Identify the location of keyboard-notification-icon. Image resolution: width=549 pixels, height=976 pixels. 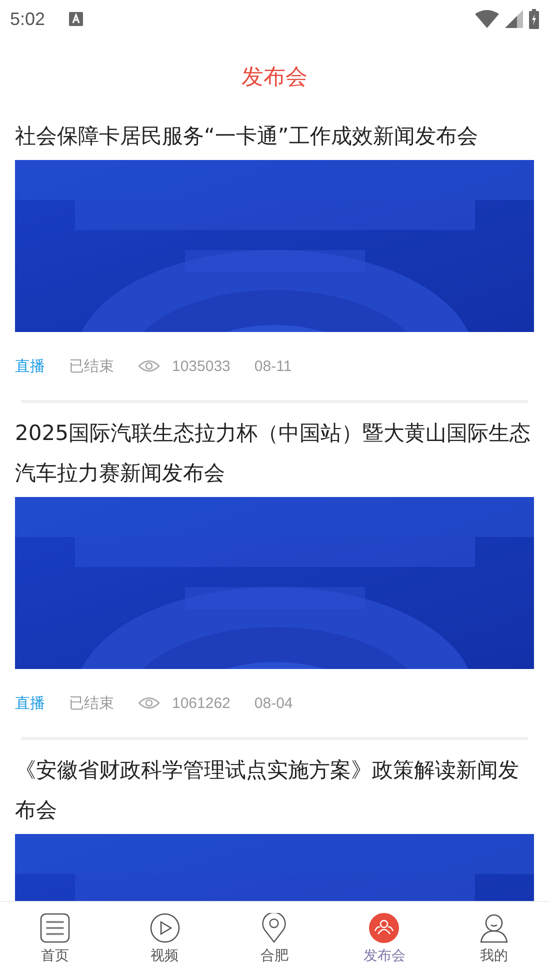
(76, 19).